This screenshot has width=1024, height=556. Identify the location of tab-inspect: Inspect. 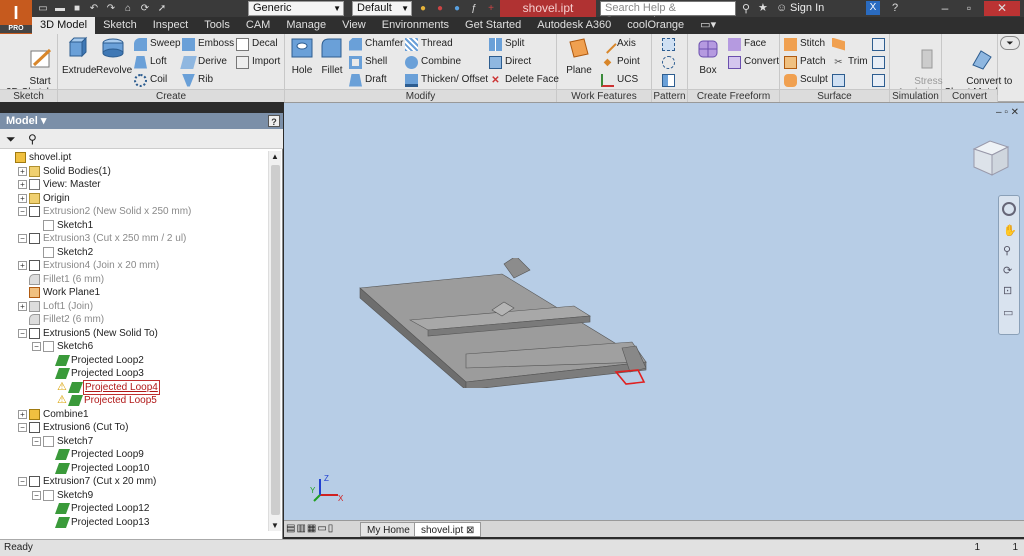
(170, 25).